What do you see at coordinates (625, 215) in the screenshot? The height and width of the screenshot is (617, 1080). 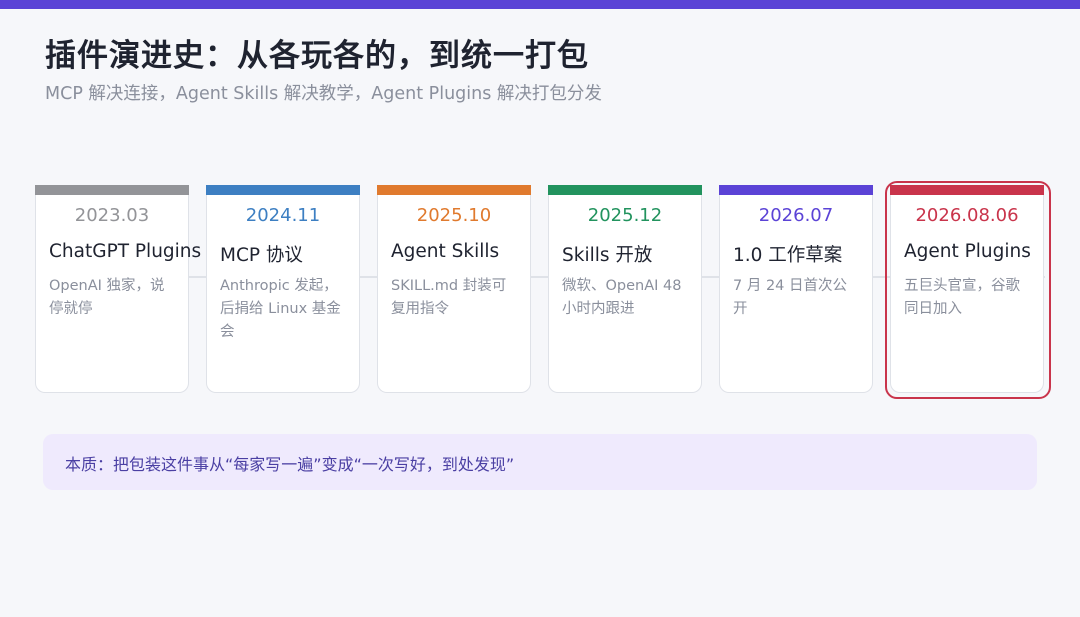 I see `card-date: 2025.12` at bounding box center [625, 215].